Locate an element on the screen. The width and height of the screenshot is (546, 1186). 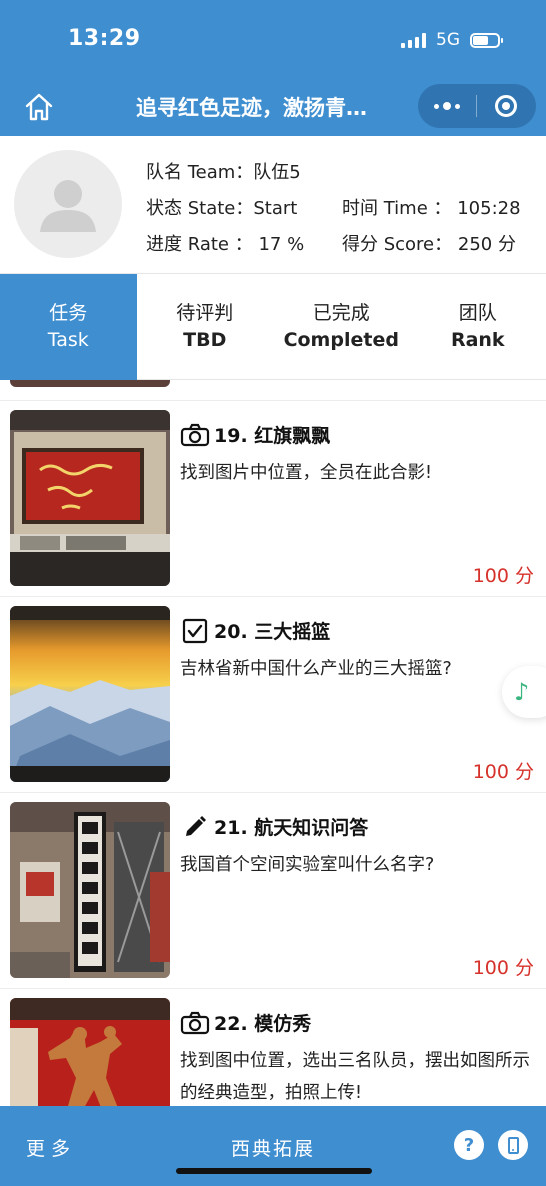
team-state-label: 状态 State is located at coordinates (191, 208).